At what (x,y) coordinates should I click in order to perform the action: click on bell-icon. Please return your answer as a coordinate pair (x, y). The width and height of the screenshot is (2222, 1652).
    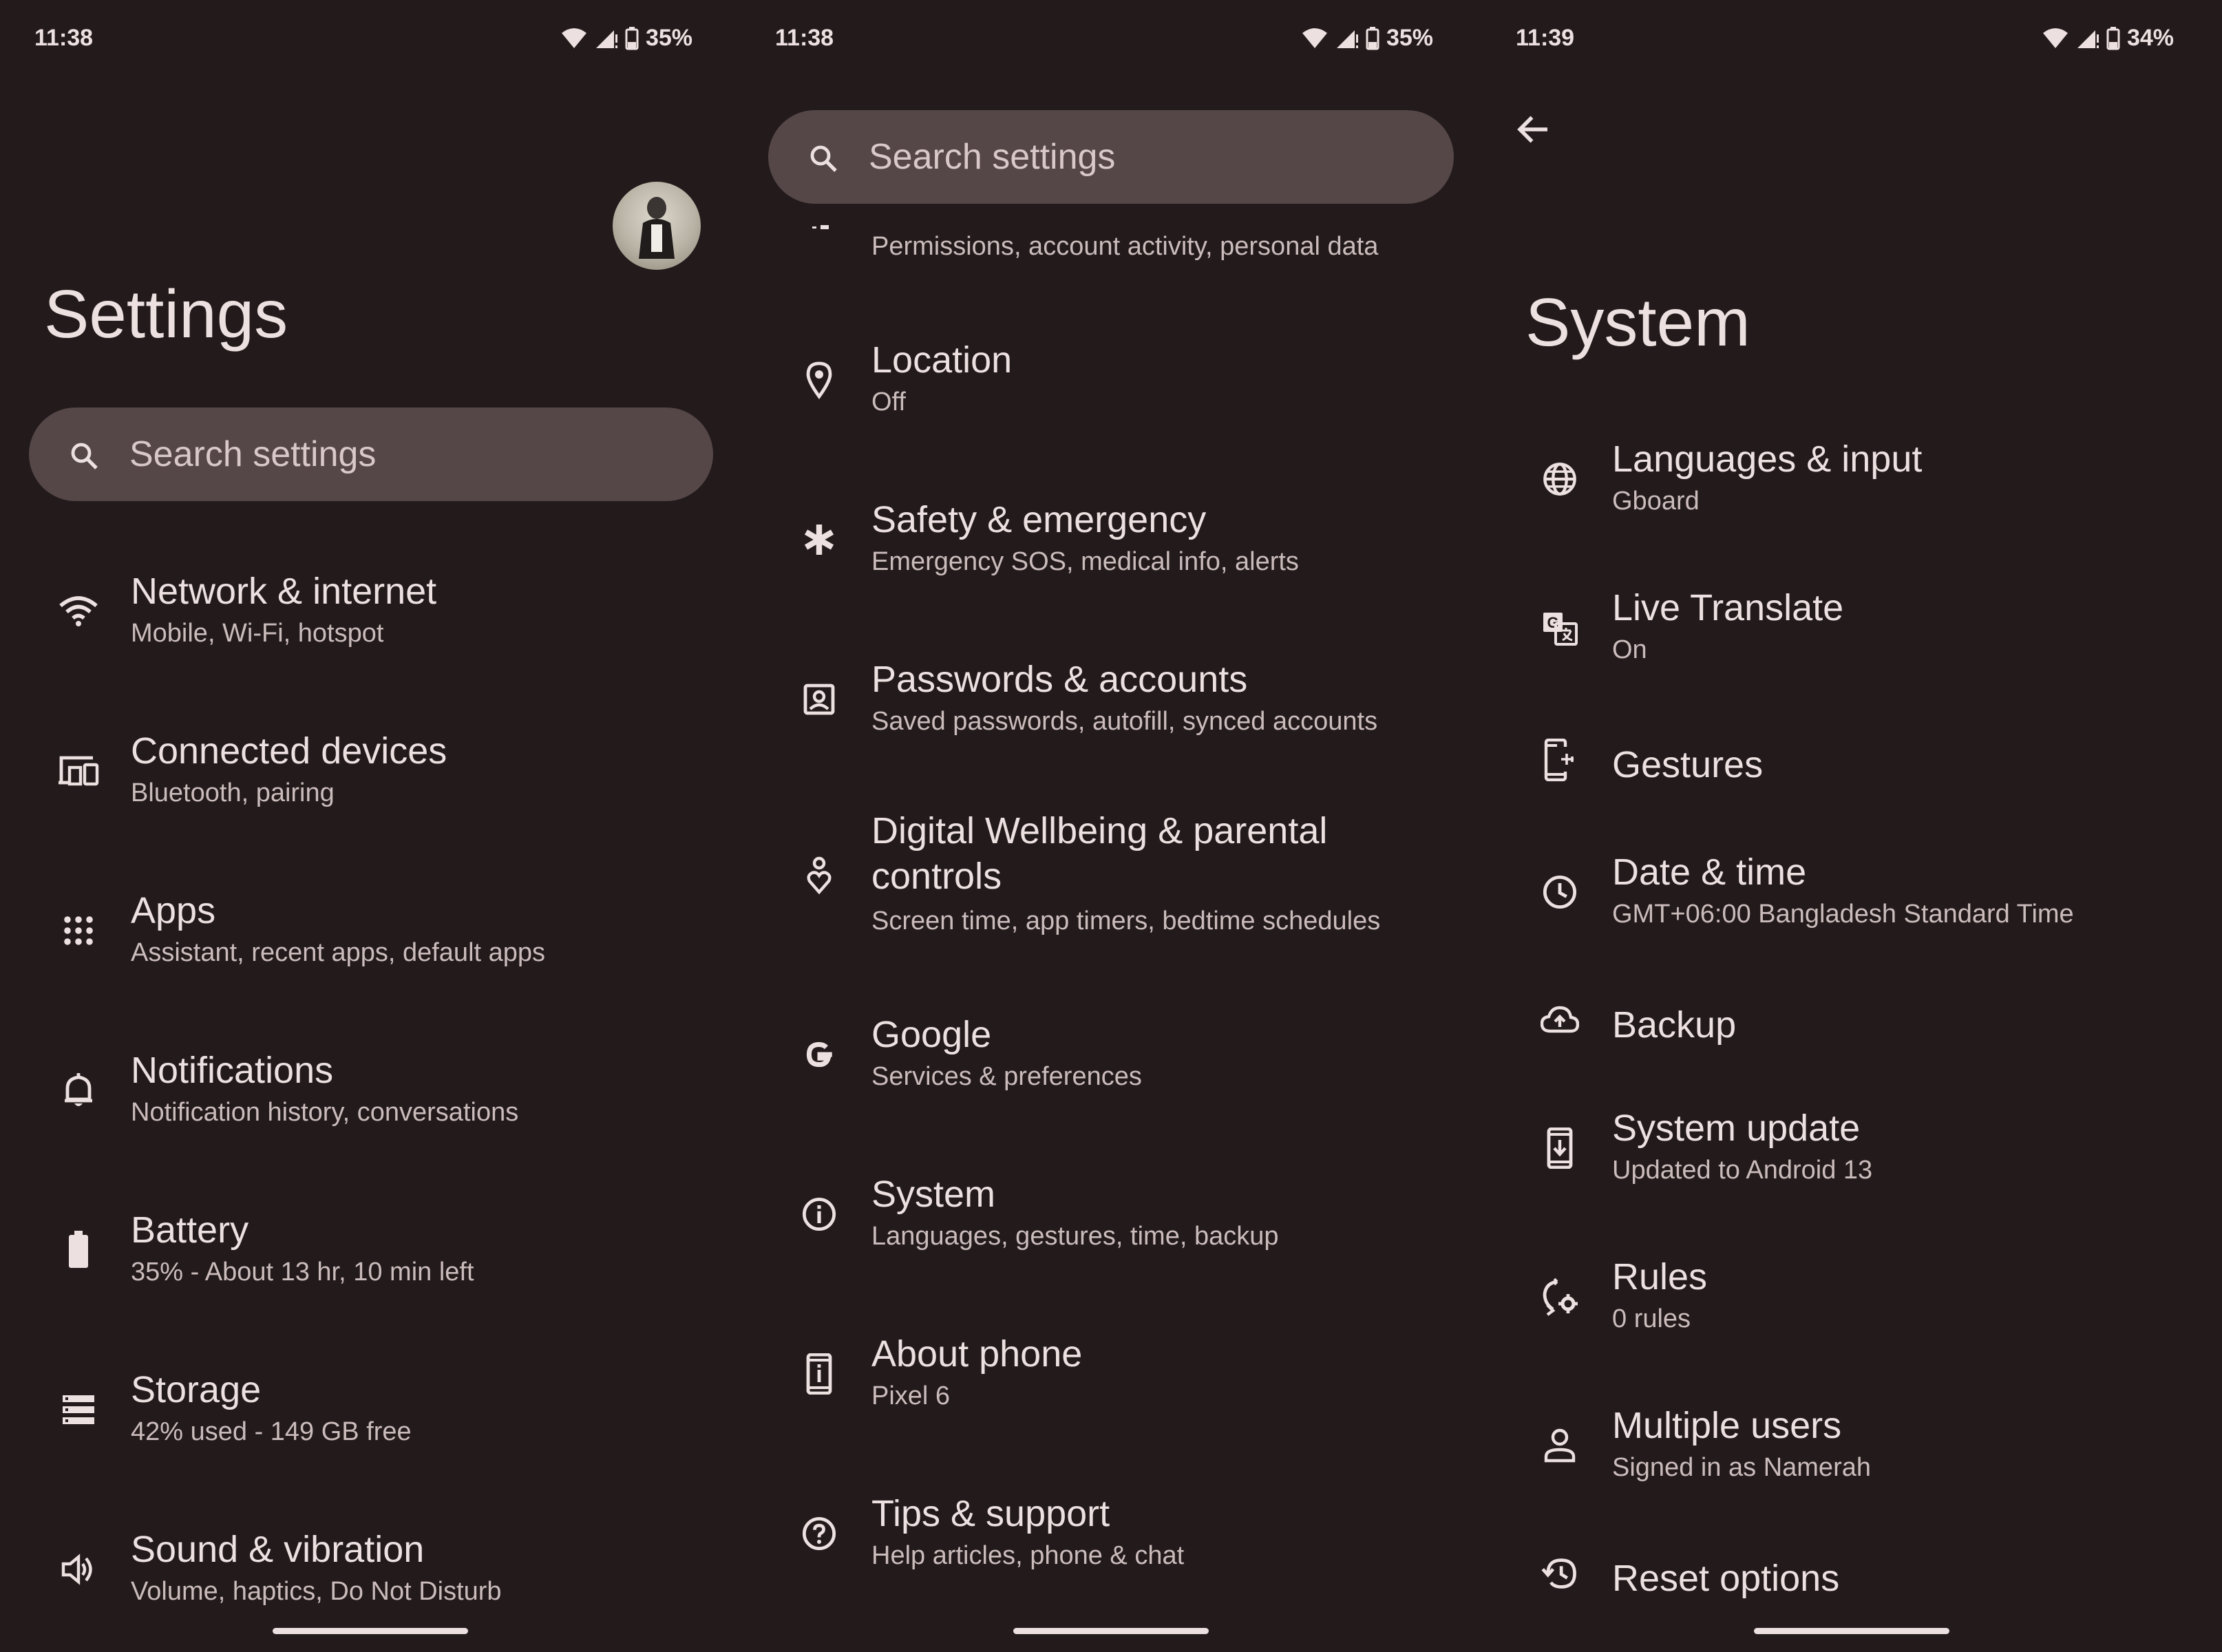
    Looking at the image, I should click on (78, 1090).